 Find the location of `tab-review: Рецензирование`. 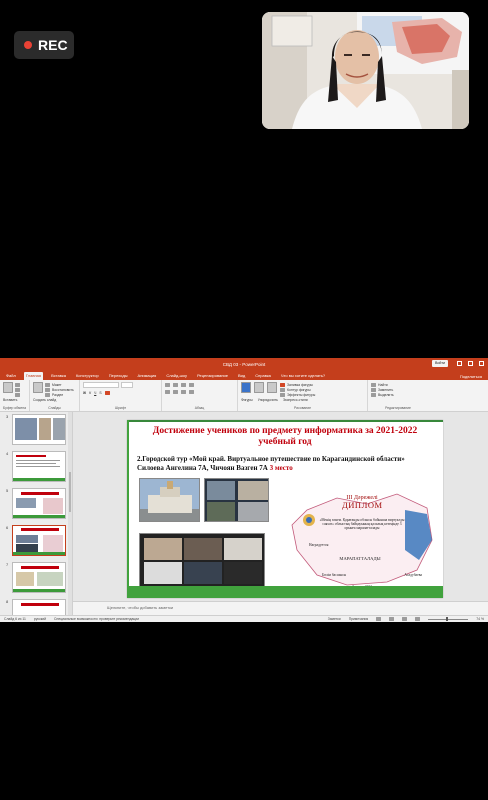

tab-review: Рецензирование is located at coordinates (212, 376).